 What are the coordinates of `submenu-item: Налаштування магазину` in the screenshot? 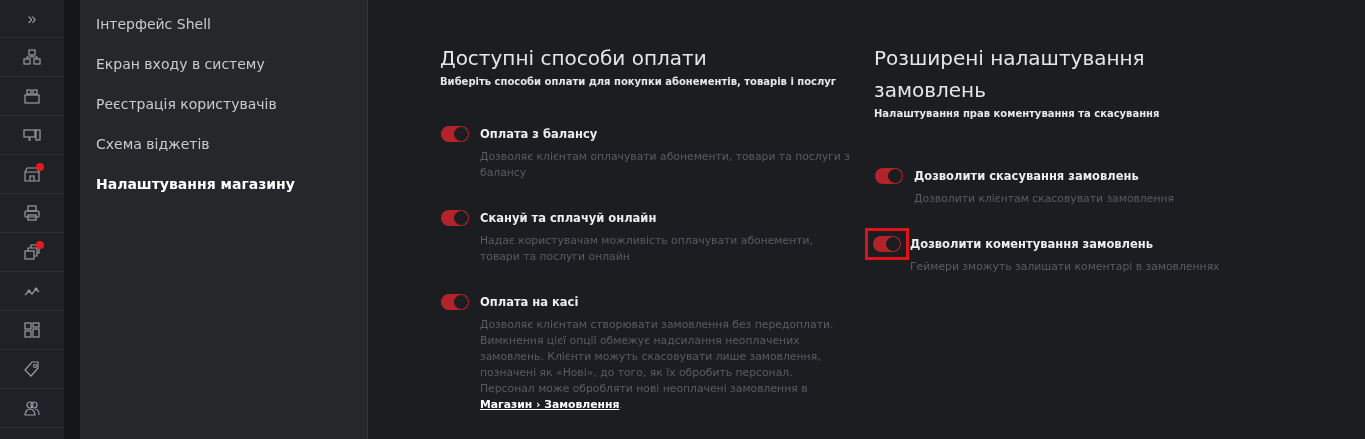 It's located at (223, 193).